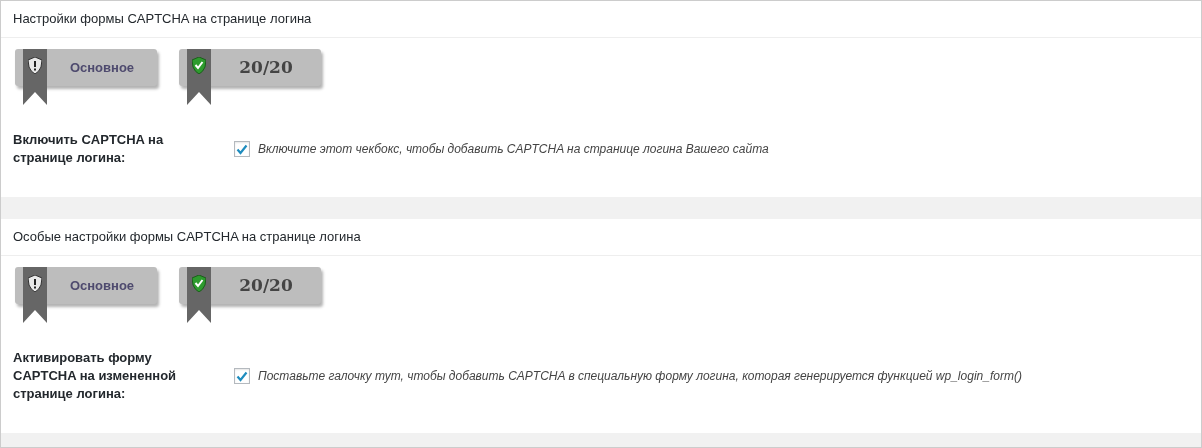 This screenshot has width=1202, height=448. I want to click on setting-label: Активировать форму CAPTCHA на измененной странице логина:, so click(95, 376).